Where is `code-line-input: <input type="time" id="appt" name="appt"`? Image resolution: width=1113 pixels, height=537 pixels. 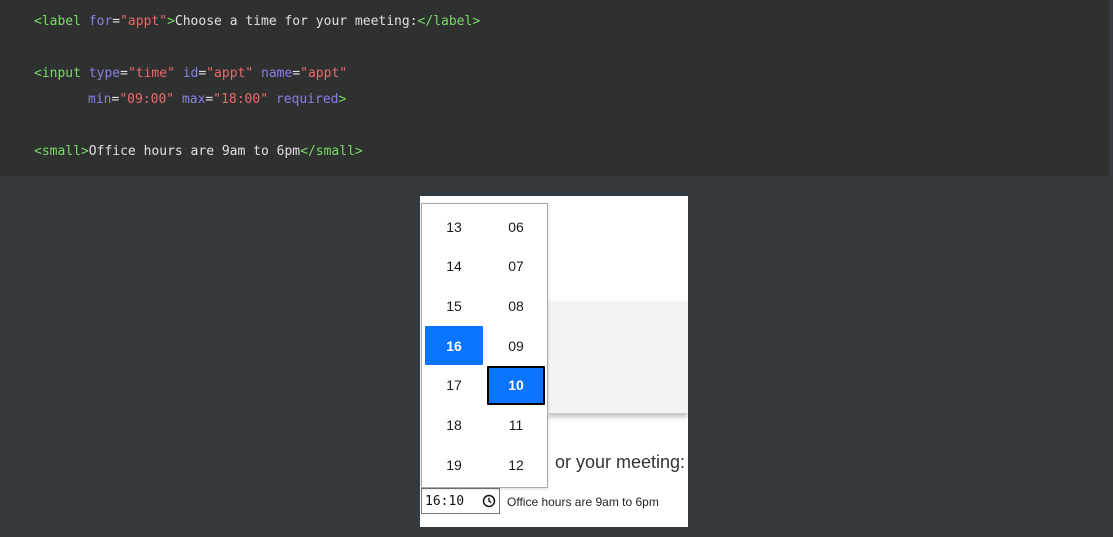
code-line-input: <input type="time" id="appt" name="appt" is located at coordinates (191, 73).